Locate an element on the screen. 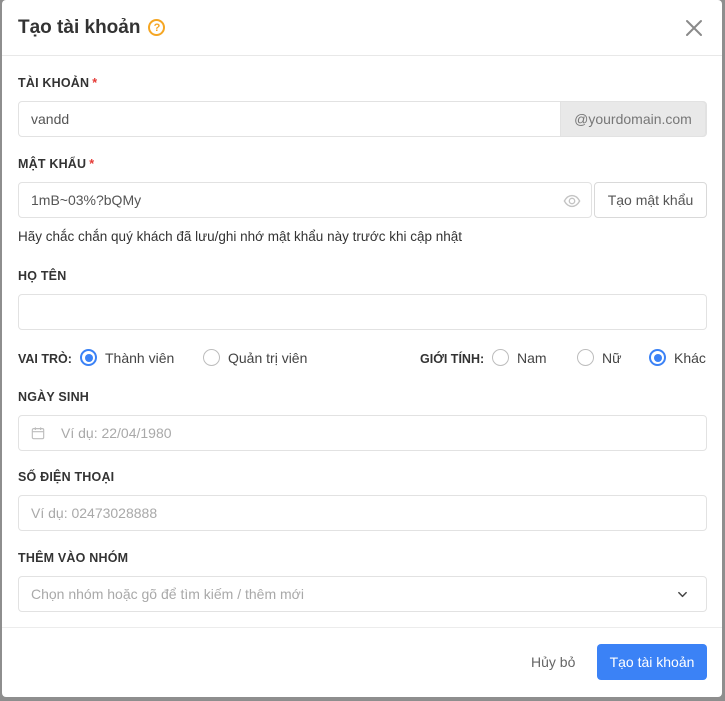  modal-title: Tạo tài khoản is located at coordinates (79, 27).